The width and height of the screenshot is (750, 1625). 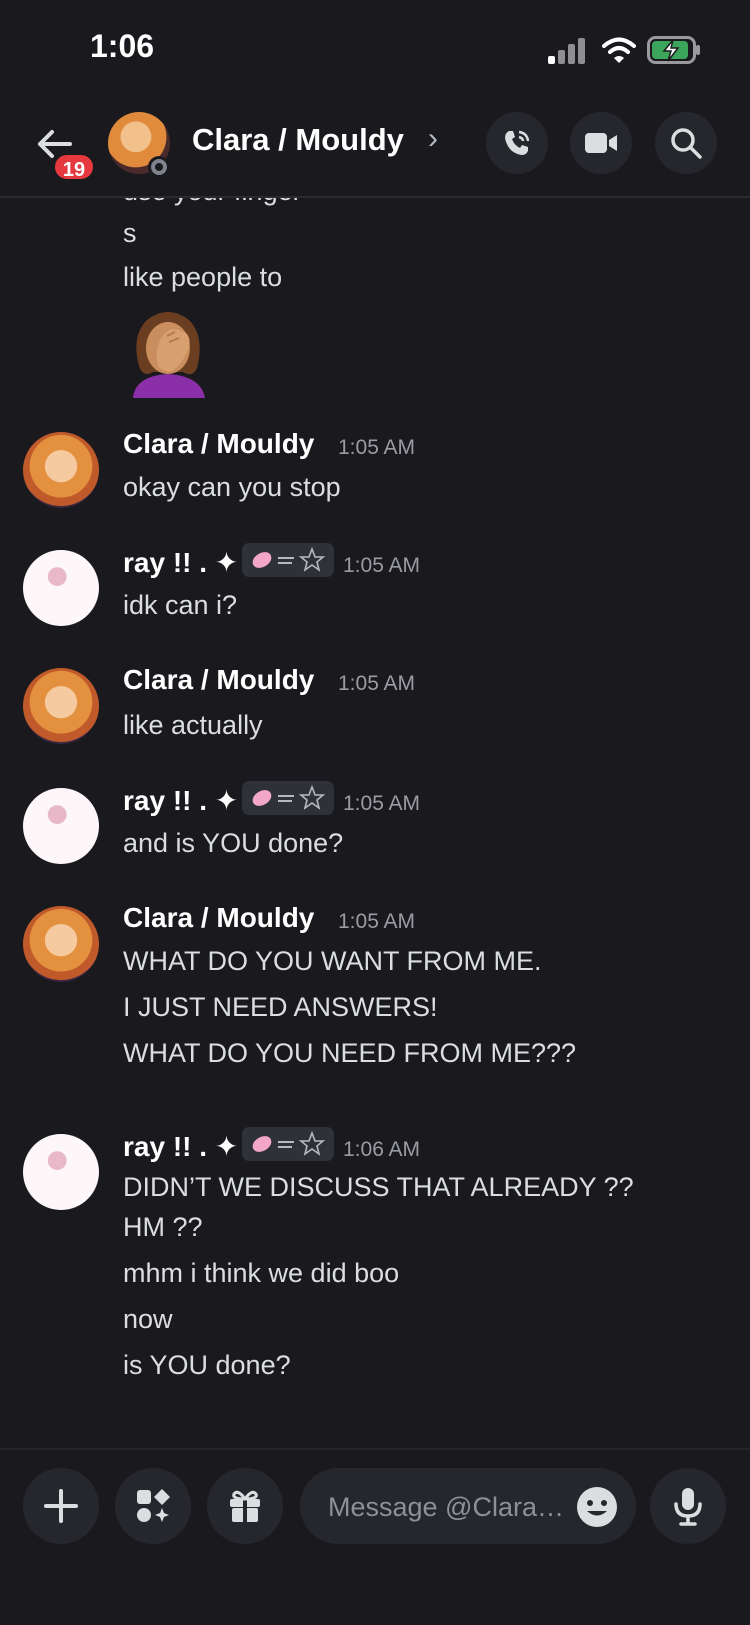 I want to click on emoji-icon, so click(x=597, y=1507).